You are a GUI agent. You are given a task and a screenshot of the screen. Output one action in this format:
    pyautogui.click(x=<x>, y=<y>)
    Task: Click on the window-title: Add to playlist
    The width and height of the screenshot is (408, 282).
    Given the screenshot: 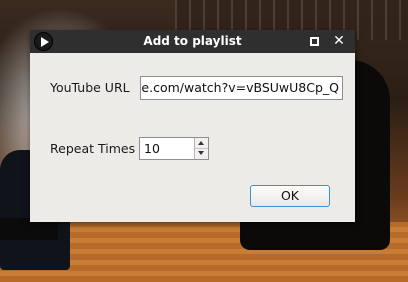 What is the action you would take?
    pyautogui.click(x=192, y=41)
    